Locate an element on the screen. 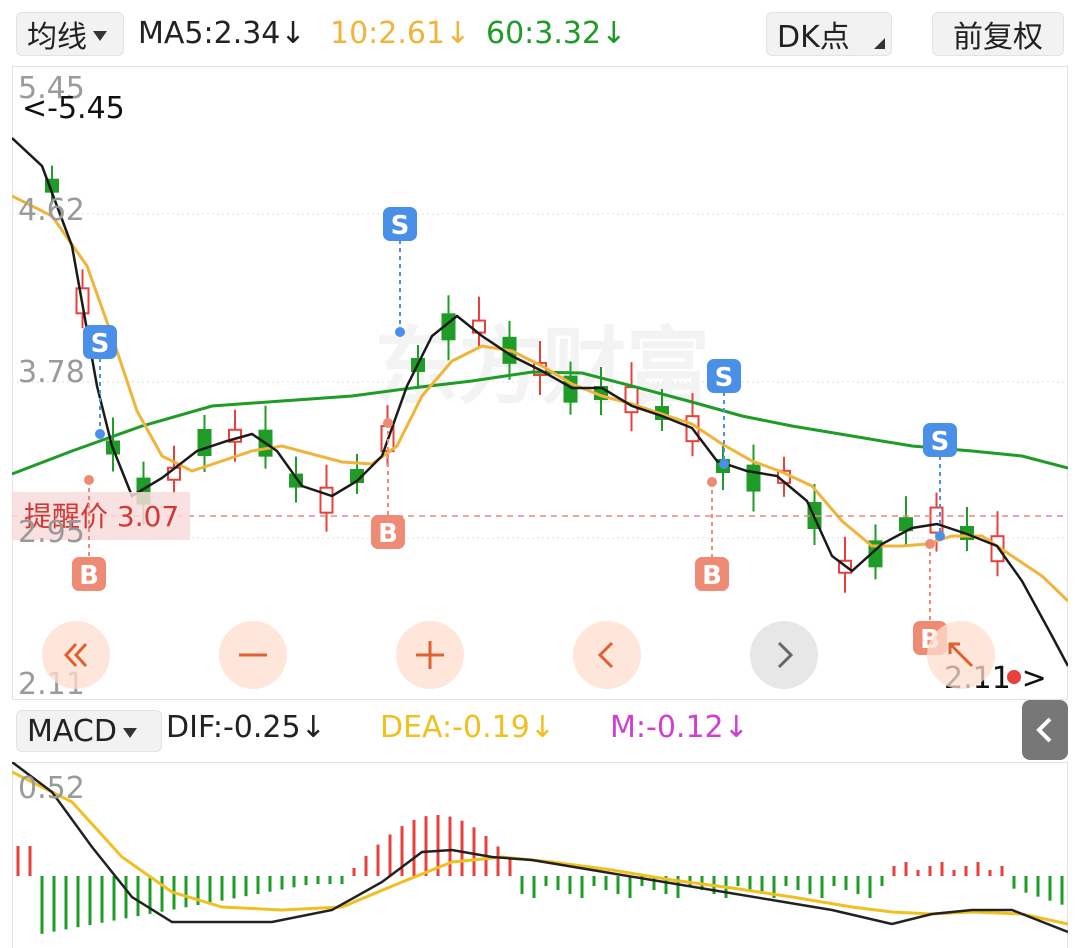  jump-to-start-button is located at coordinates (76, 655).